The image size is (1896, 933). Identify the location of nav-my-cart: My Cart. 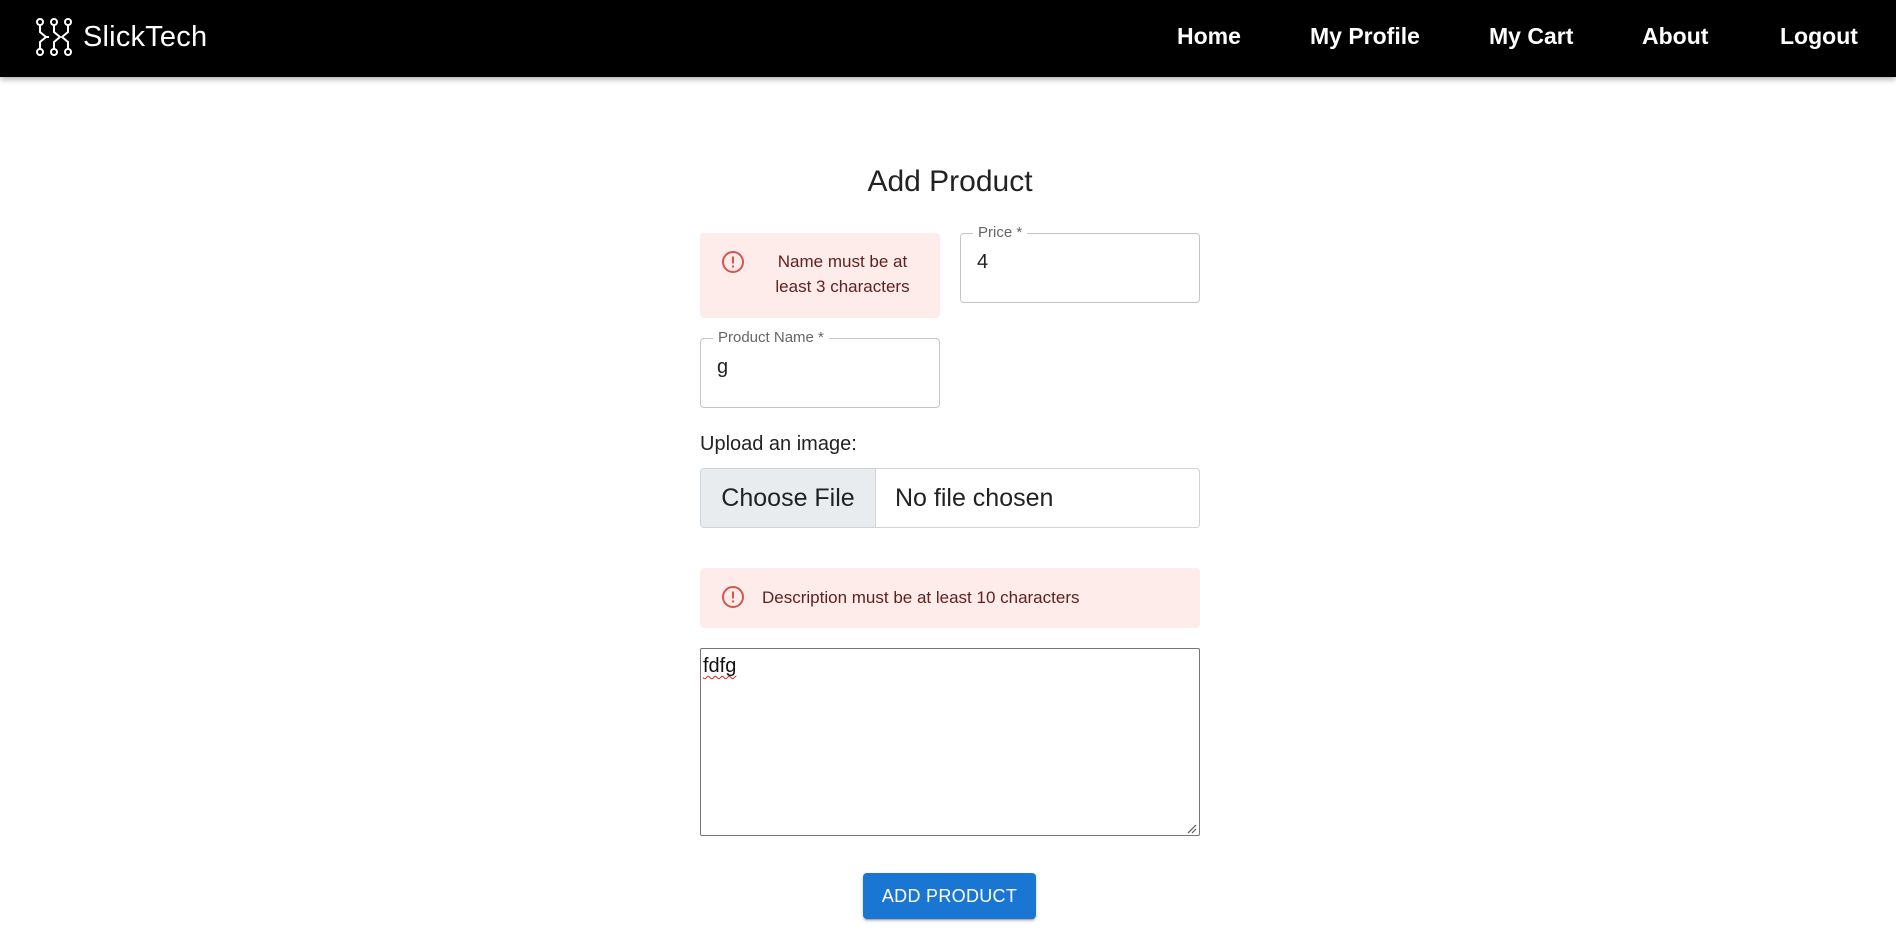
(1531, 36).